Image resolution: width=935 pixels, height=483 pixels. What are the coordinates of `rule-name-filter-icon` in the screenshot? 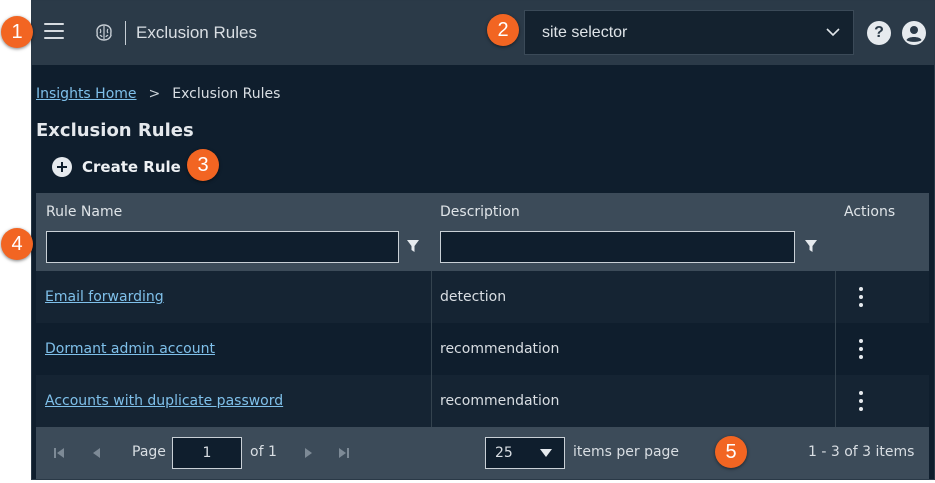 It's located at (413, 246).